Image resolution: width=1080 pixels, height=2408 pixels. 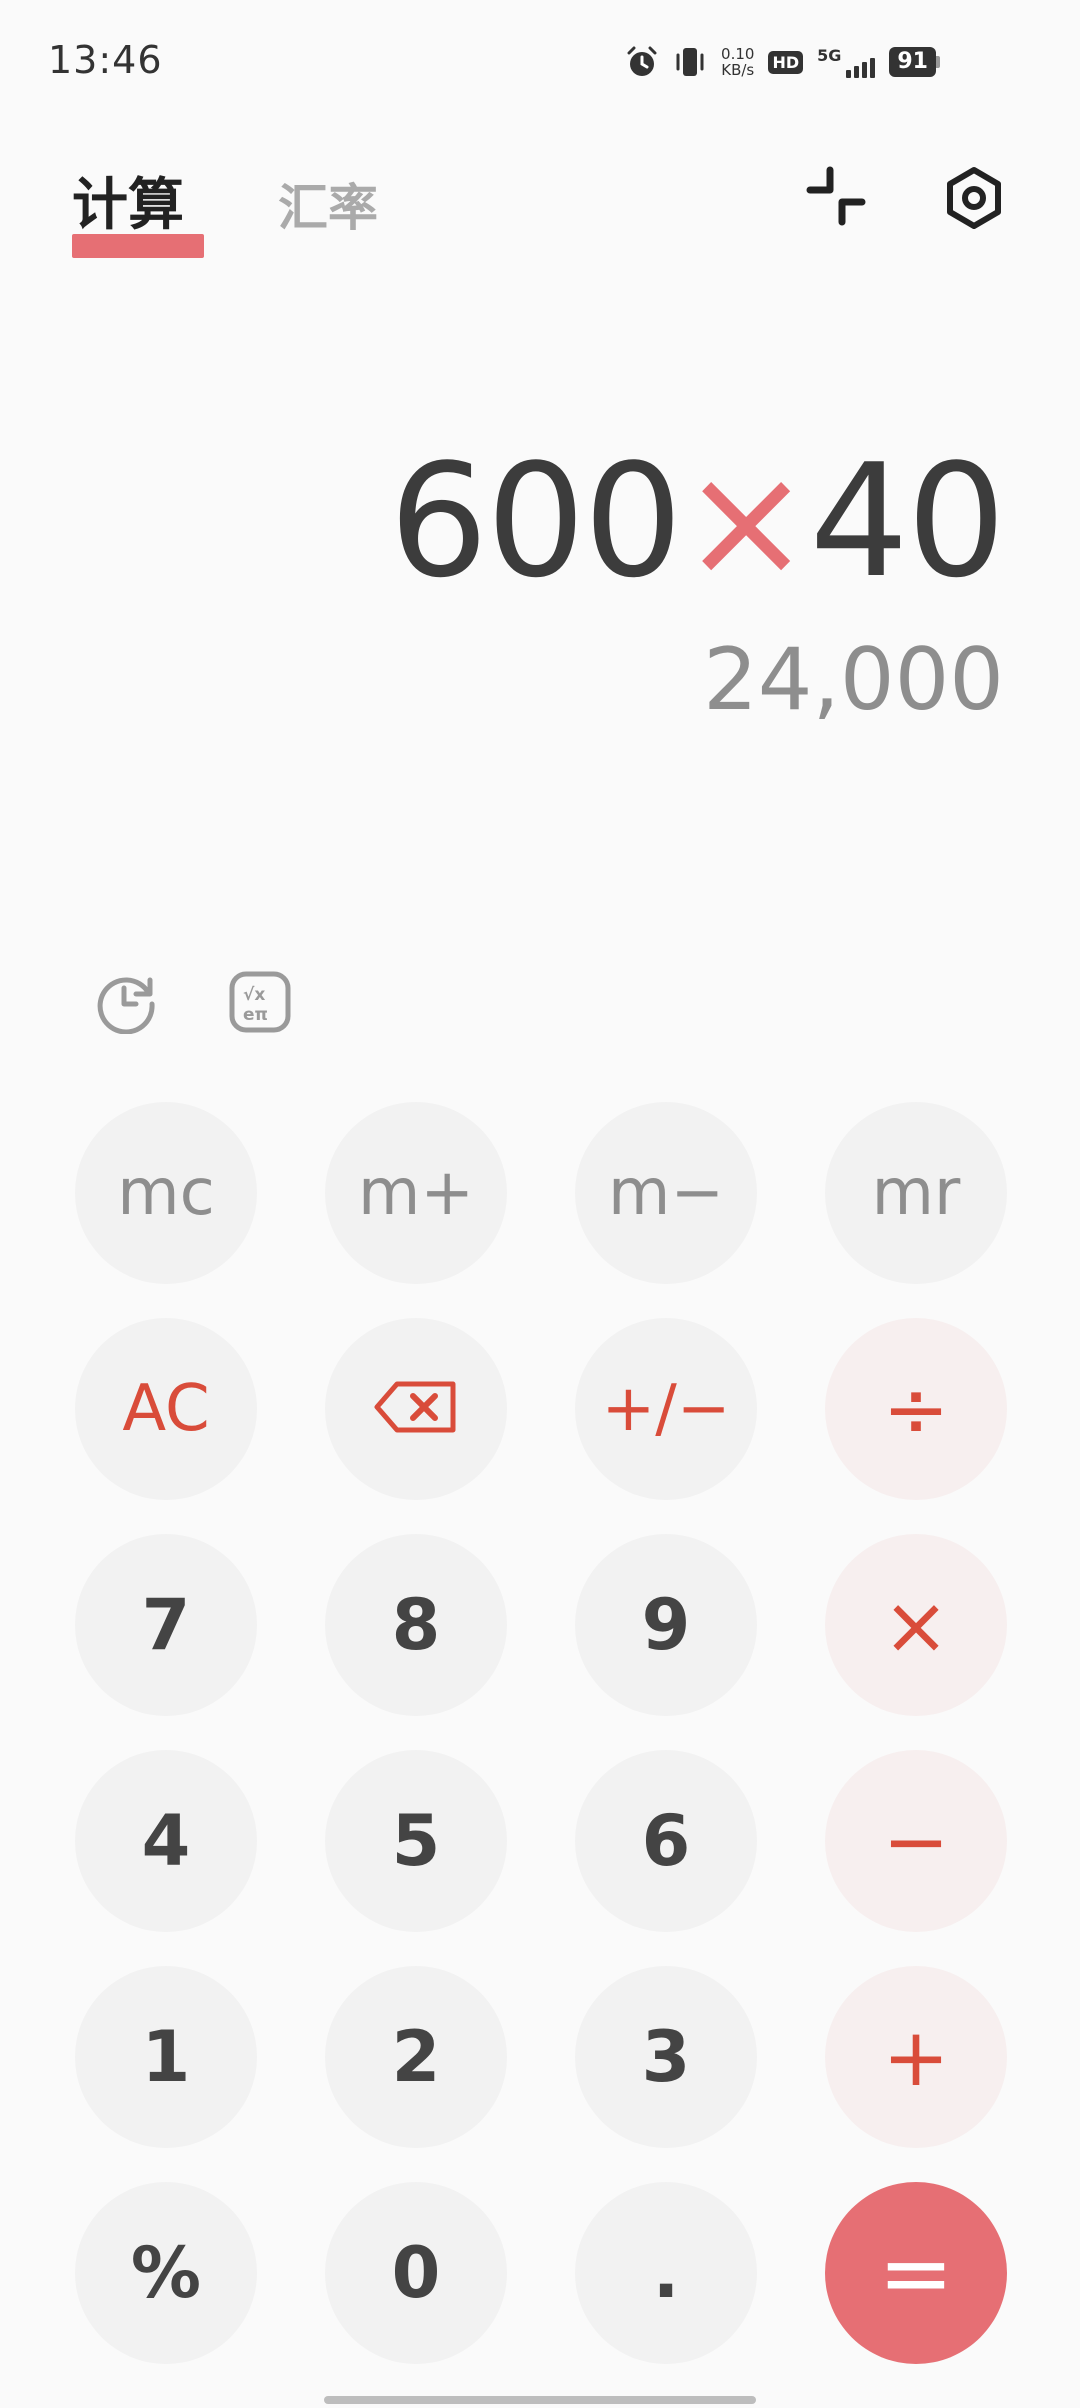 I want to click on battery-icon: 91, so click(x=914, y=62).